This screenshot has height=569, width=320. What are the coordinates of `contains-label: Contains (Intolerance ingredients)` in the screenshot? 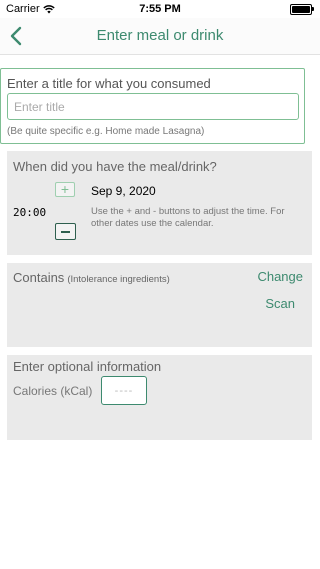 It's located at (91, 277).